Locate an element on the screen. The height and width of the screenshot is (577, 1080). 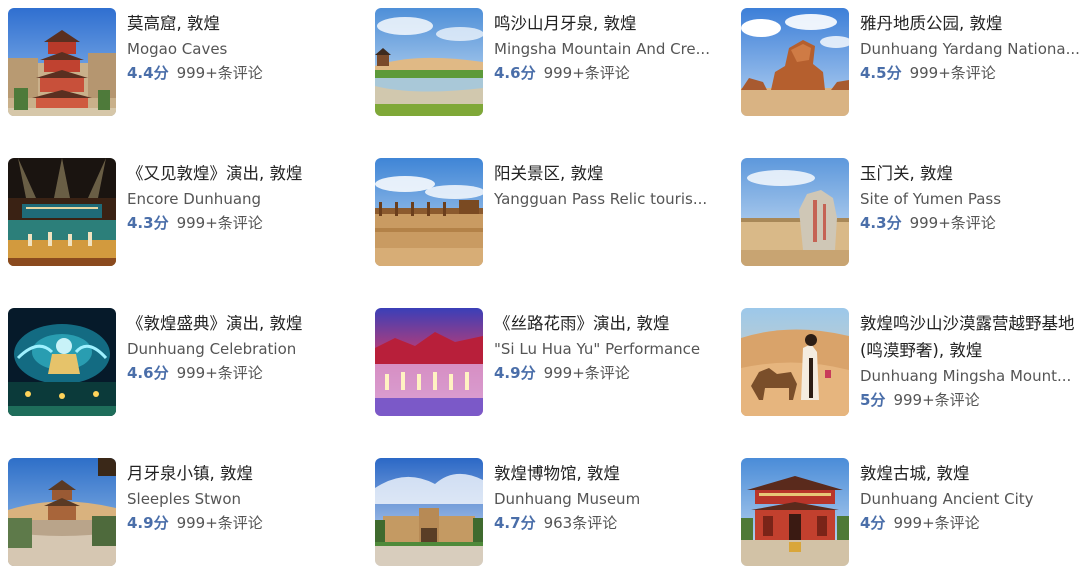
attraction-info: 敦煌古城, 敦煌 Dunhuang Ancient City 4分 999+条评论 is located at coordinates (970, 497).